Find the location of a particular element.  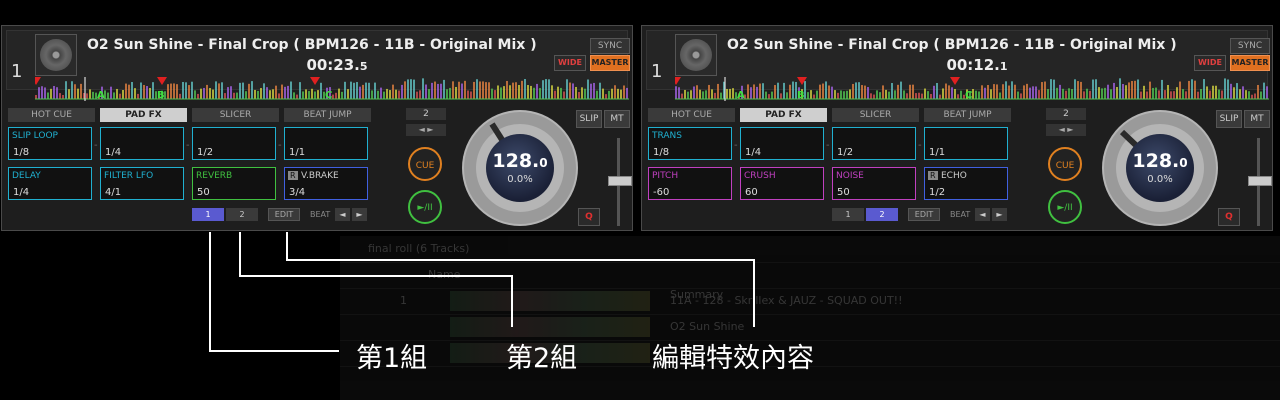

pad-8: R ECHO 1/2 is located at coordinates (966, 183).